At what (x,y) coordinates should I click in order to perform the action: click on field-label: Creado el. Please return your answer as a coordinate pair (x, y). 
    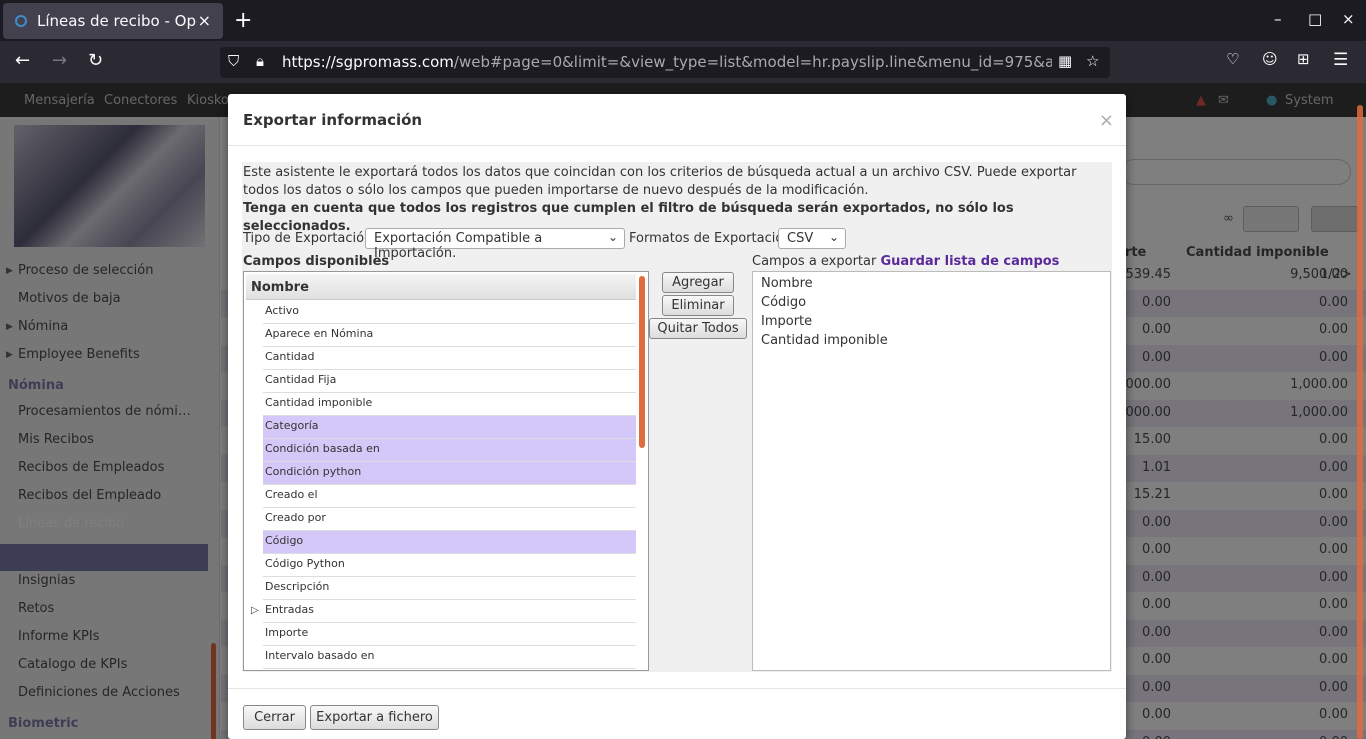
    Looking at the image, I should click on (291, 494).